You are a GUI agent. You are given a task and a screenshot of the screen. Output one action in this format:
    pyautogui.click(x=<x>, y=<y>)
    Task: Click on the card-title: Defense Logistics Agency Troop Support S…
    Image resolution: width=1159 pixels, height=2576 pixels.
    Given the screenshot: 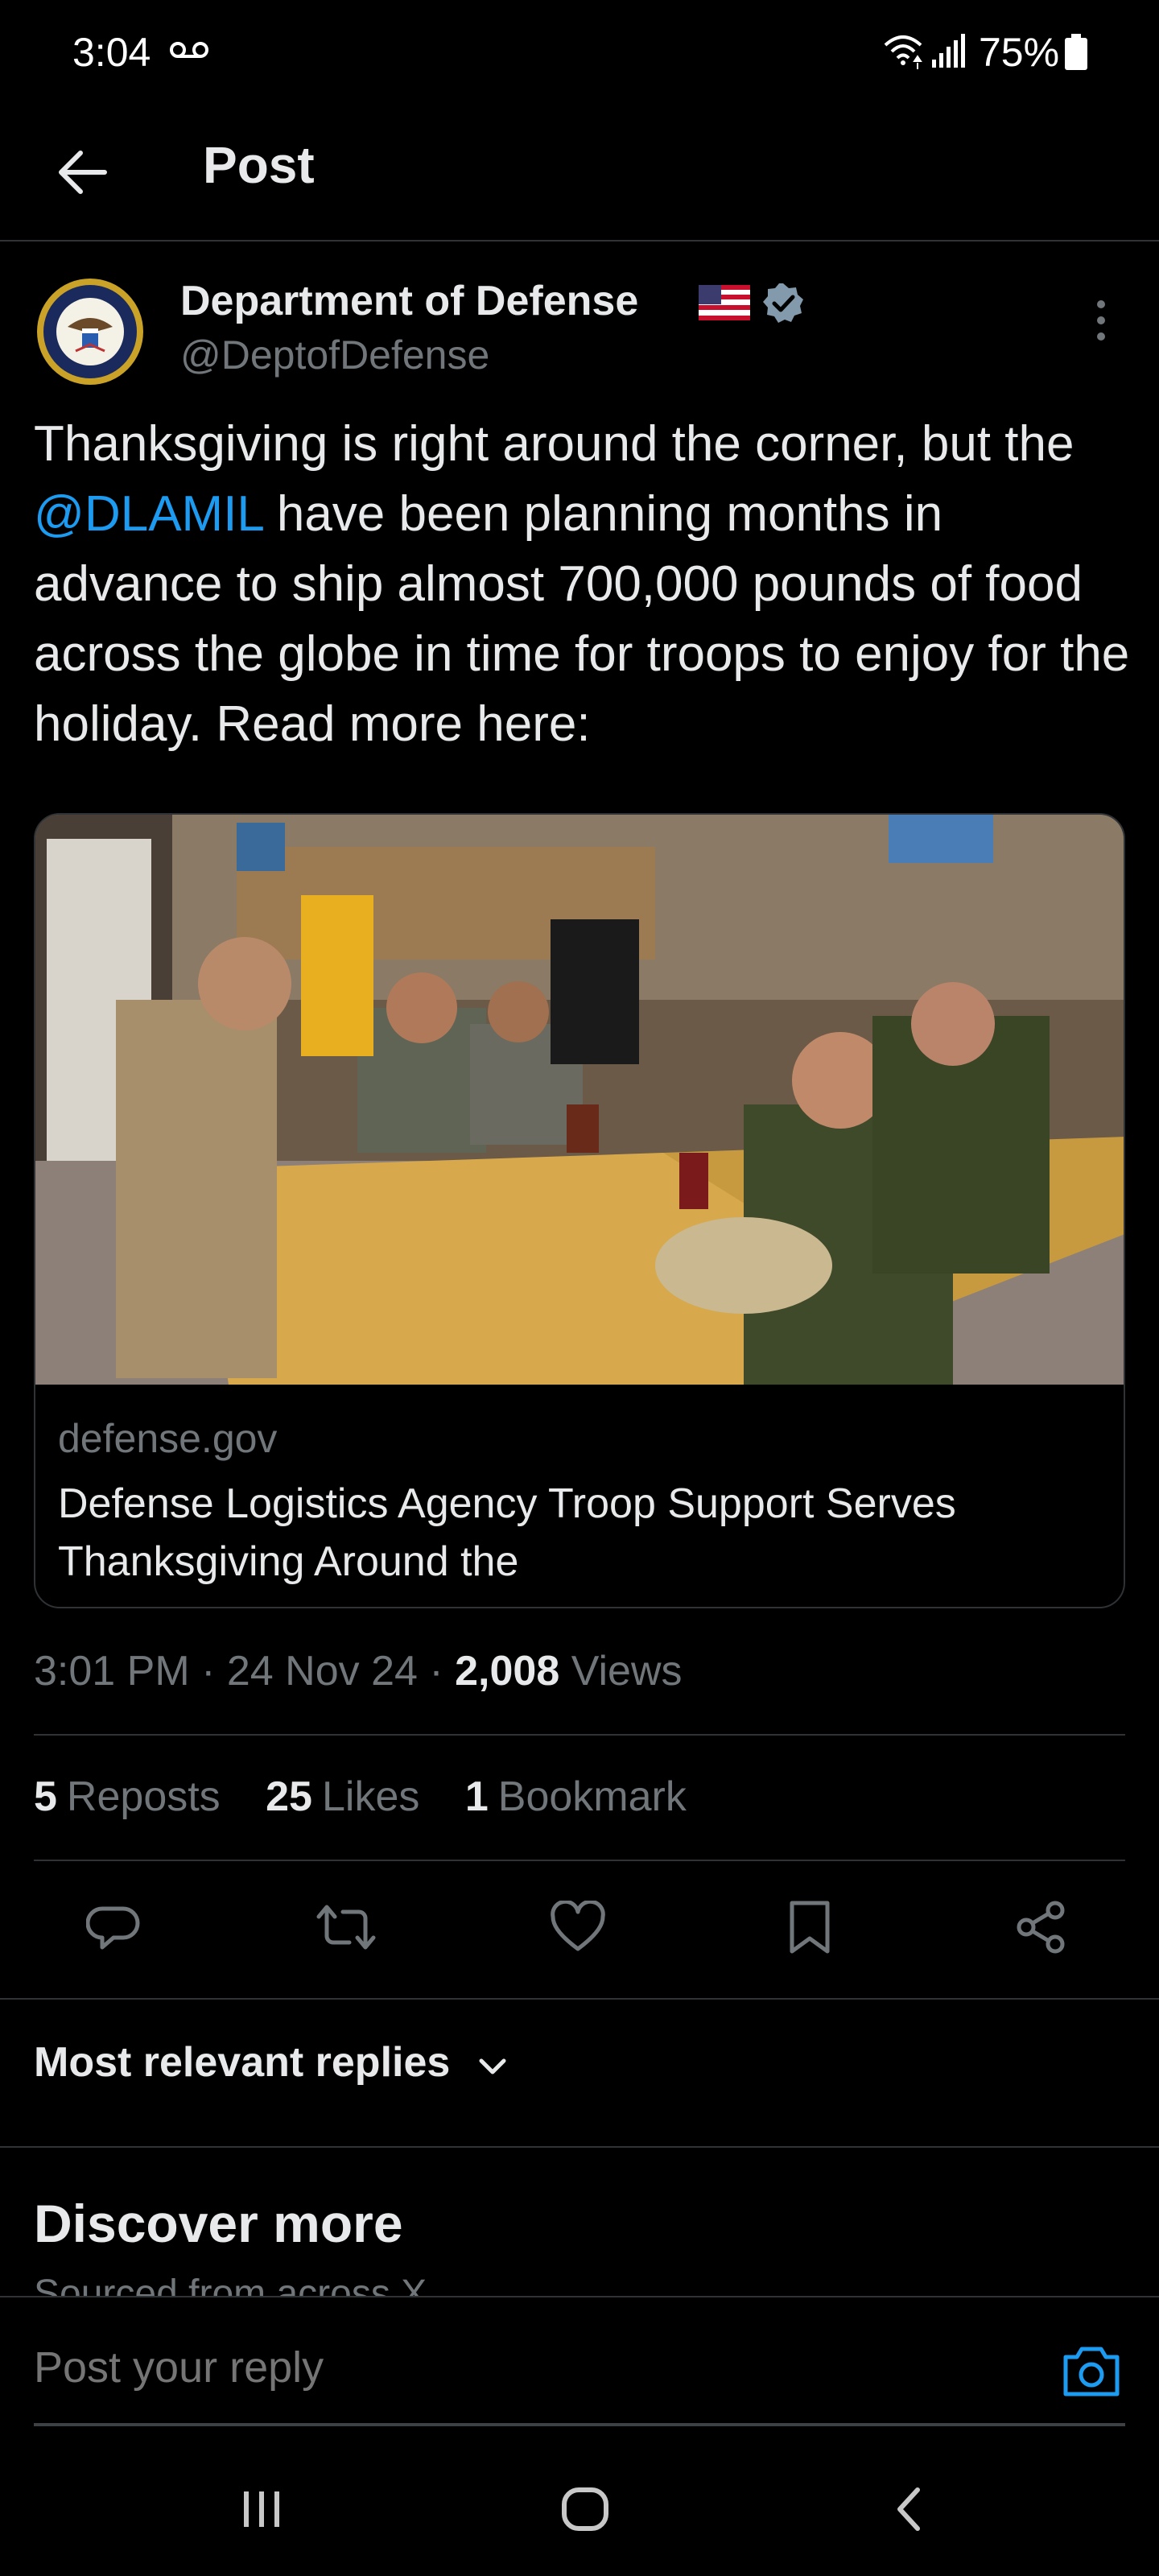 What is the action you would take?
    pyautogui.click(x=507, y=1532)
    